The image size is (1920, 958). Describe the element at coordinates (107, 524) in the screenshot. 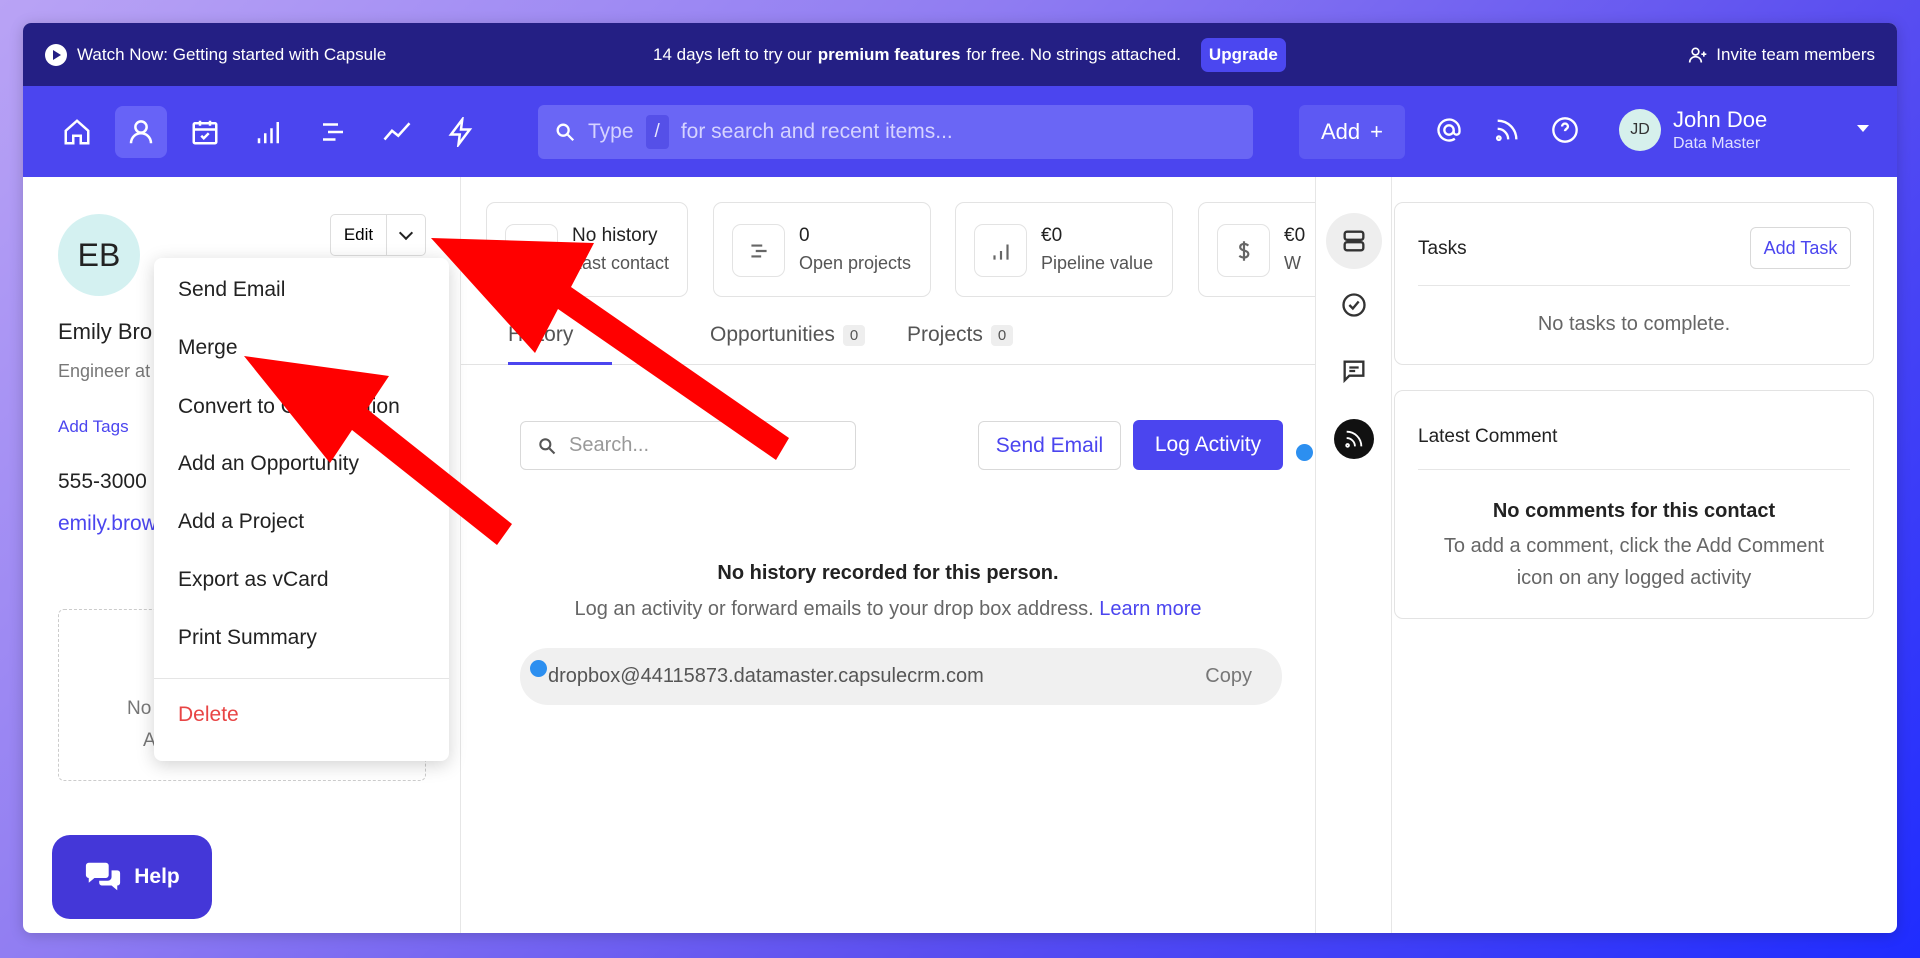

I see `contact-email: emily.brow` at that location.